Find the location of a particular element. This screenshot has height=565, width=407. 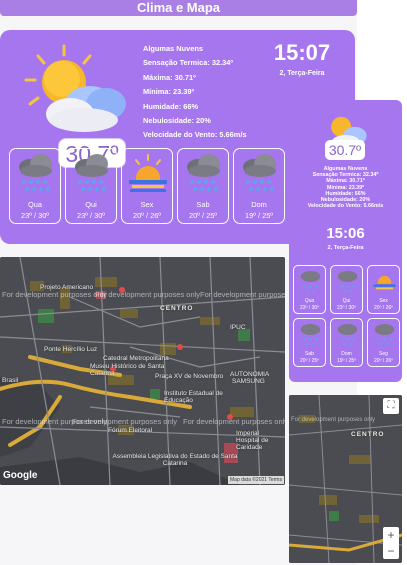

map-label-ipuc: IPUC is located at coordinates (238, 327).